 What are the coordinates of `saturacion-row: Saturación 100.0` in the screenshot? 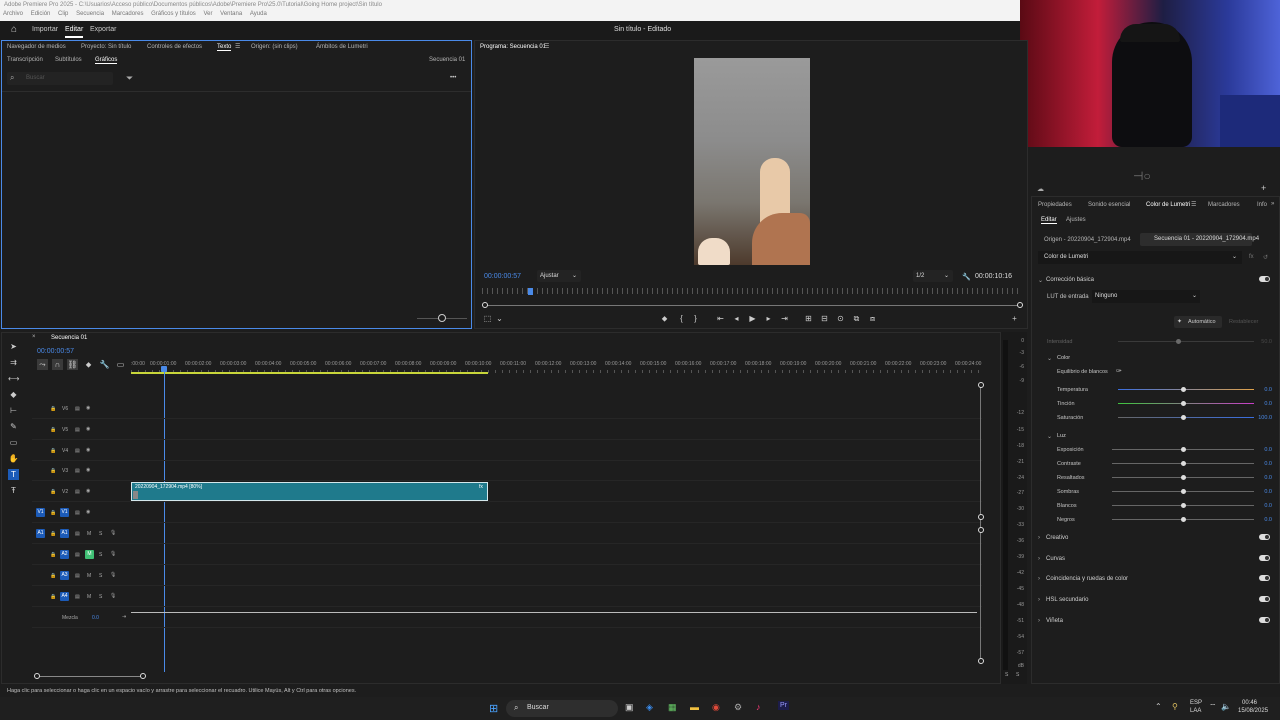 It's located at (1152, 418).